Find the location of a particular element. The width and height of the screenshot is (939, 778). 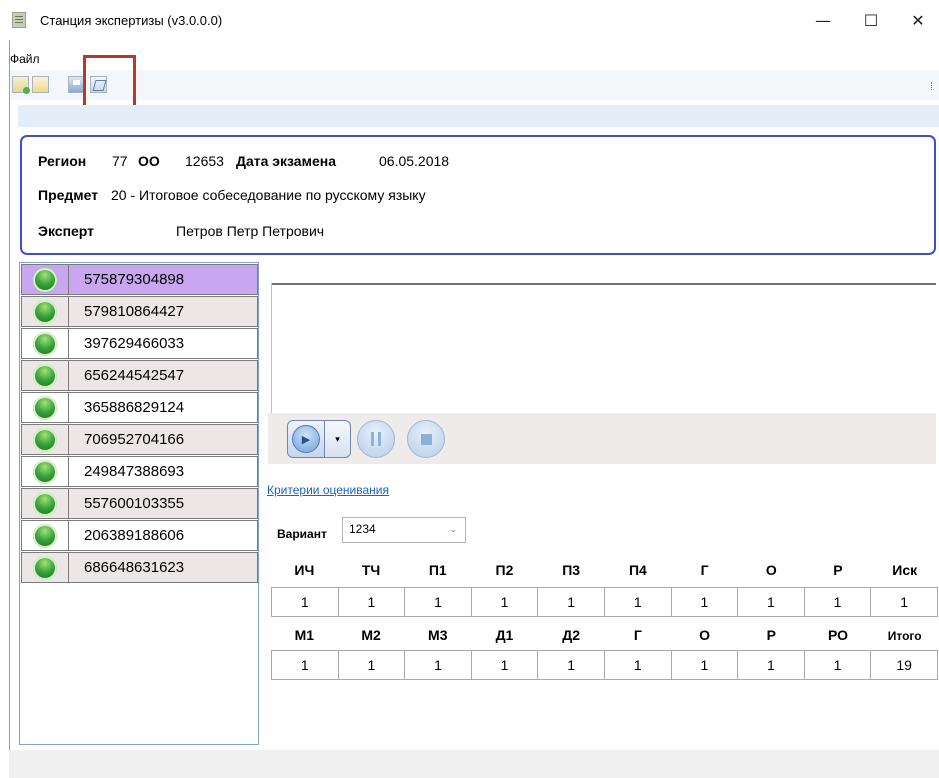

open-folder-icon is located at coordinates (21, 85).